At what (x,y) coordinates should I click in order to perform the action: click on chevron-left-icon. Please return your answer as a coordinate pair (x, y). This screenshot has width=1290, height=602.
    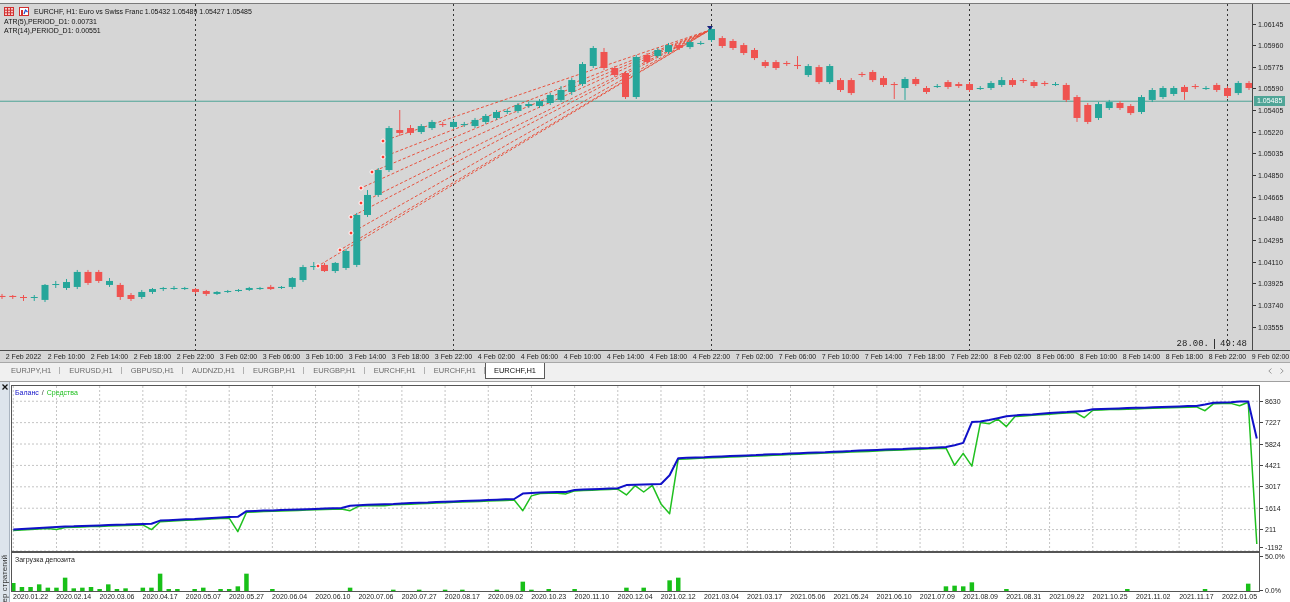
    Looking at the image, I should click on (1270, 371).